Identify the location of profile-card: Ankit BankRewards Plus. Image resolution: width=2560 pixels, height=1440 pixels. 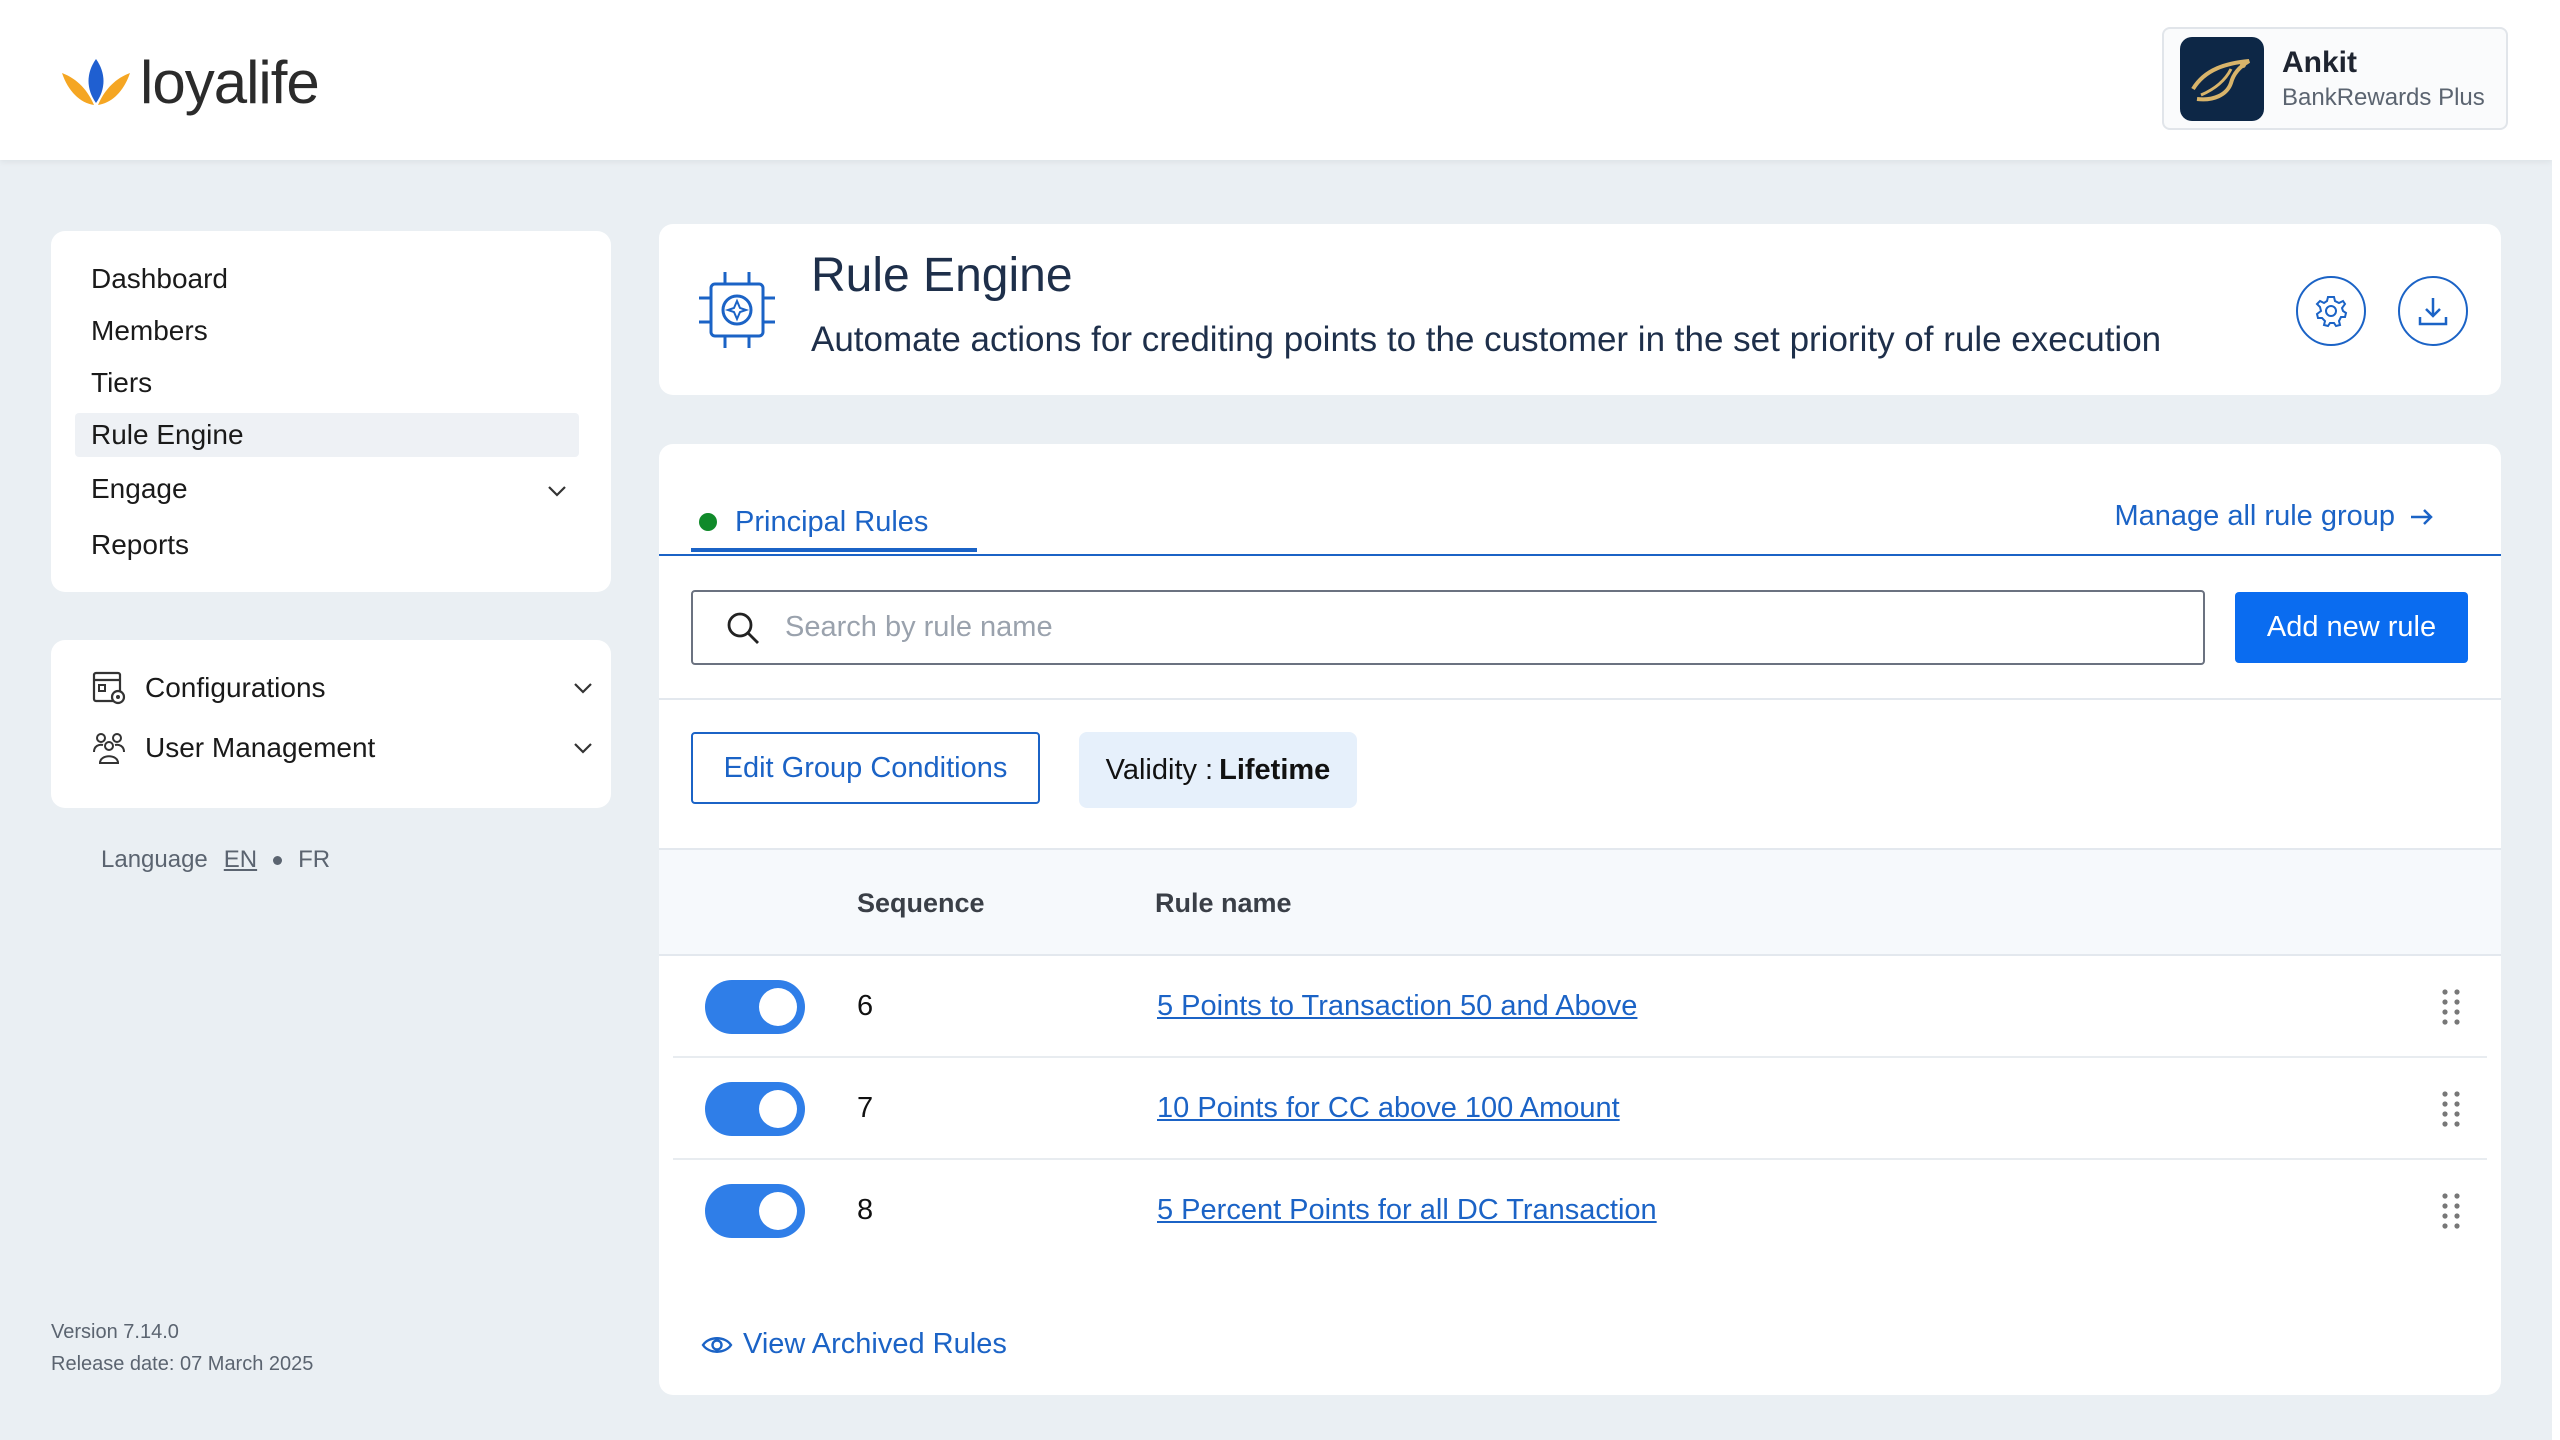
(2335, 78).